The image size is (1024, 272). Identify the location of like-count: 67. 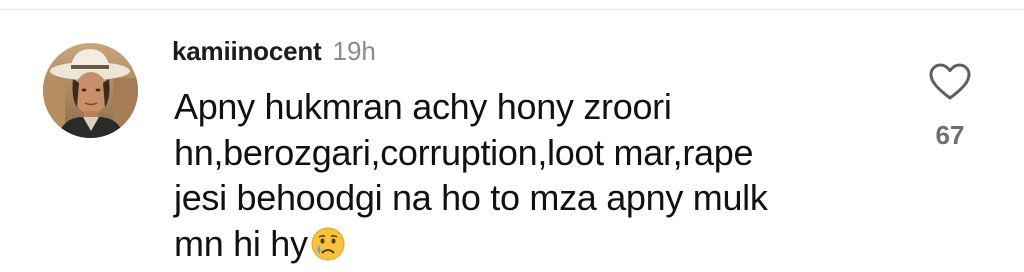
(950, 135).